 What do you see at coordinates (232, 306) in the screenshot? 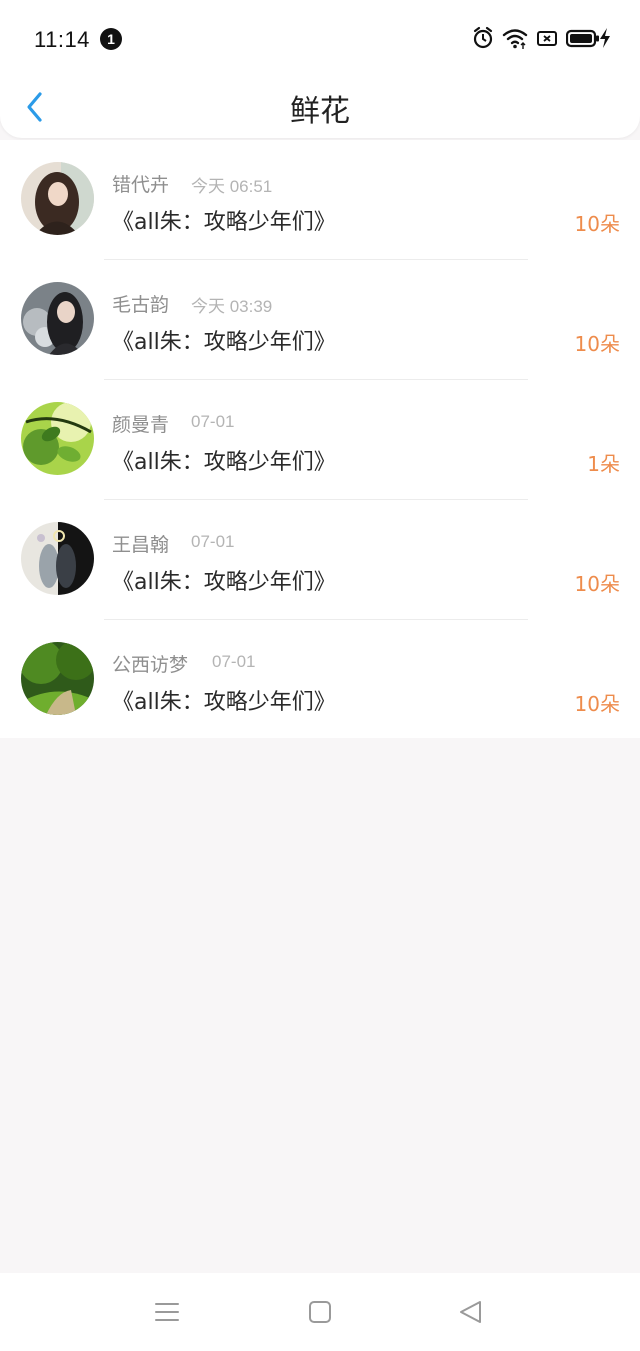
I see `timestamp: 今天 03:39` at bounding box center [232, 306].